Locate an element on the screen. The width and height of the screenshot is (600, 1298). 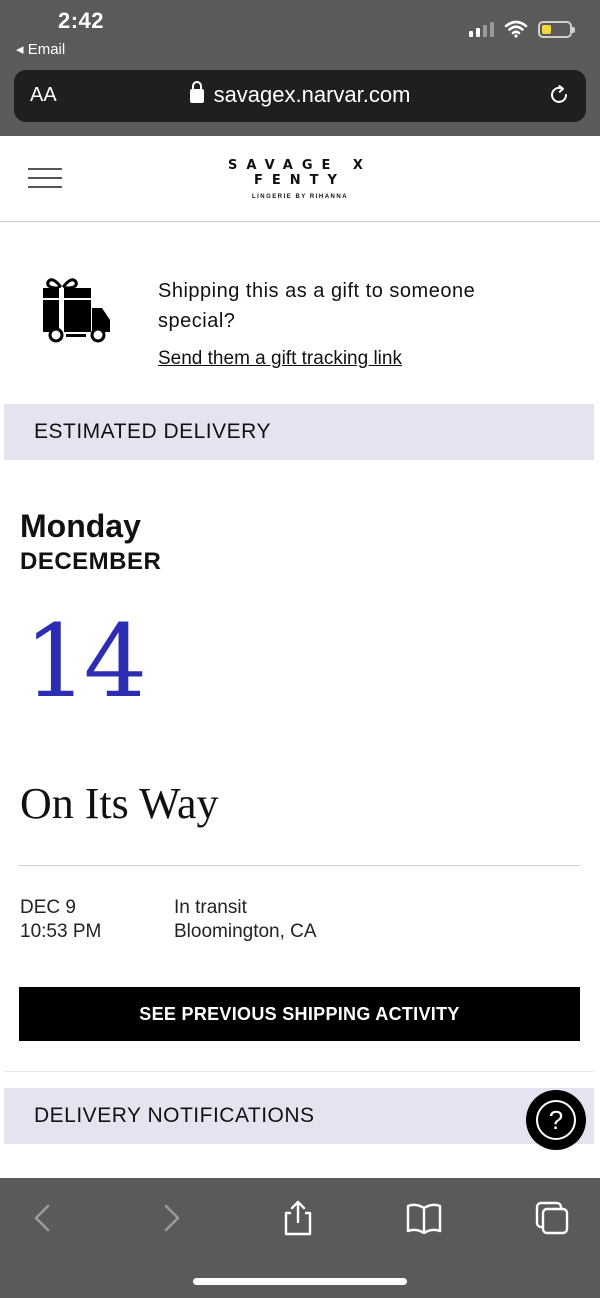
lock-icon is located at coordinates (196, 92).